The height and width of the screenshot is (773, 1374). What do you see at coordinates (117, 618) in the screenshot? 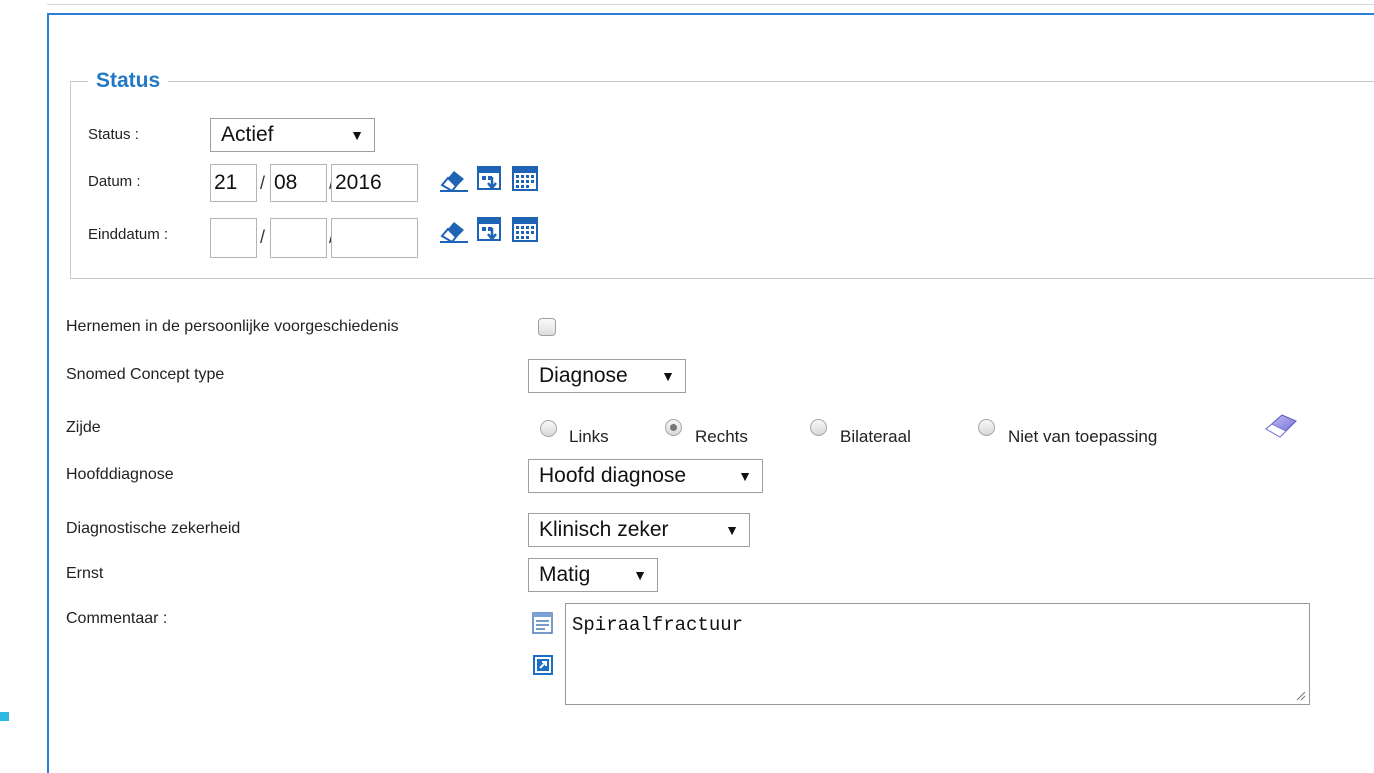
I see `commentaar-label: Commentaar :` at bounding box center [117, 618].